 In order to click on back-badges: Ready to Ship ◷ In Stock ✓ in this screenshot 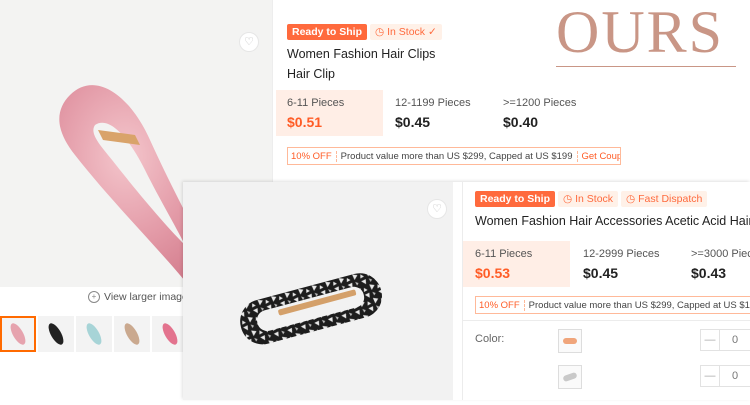, I will do `click(364, 32)`.